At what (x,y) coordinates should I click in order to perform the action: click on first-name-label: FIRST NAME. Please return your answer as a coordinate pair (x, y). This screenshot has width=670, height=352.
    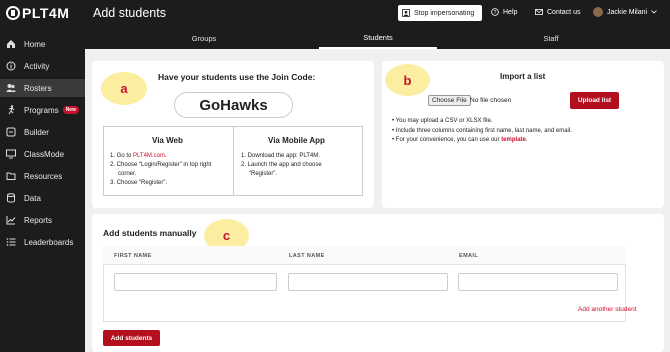
    Looking at the image, I should click on (133, 256).